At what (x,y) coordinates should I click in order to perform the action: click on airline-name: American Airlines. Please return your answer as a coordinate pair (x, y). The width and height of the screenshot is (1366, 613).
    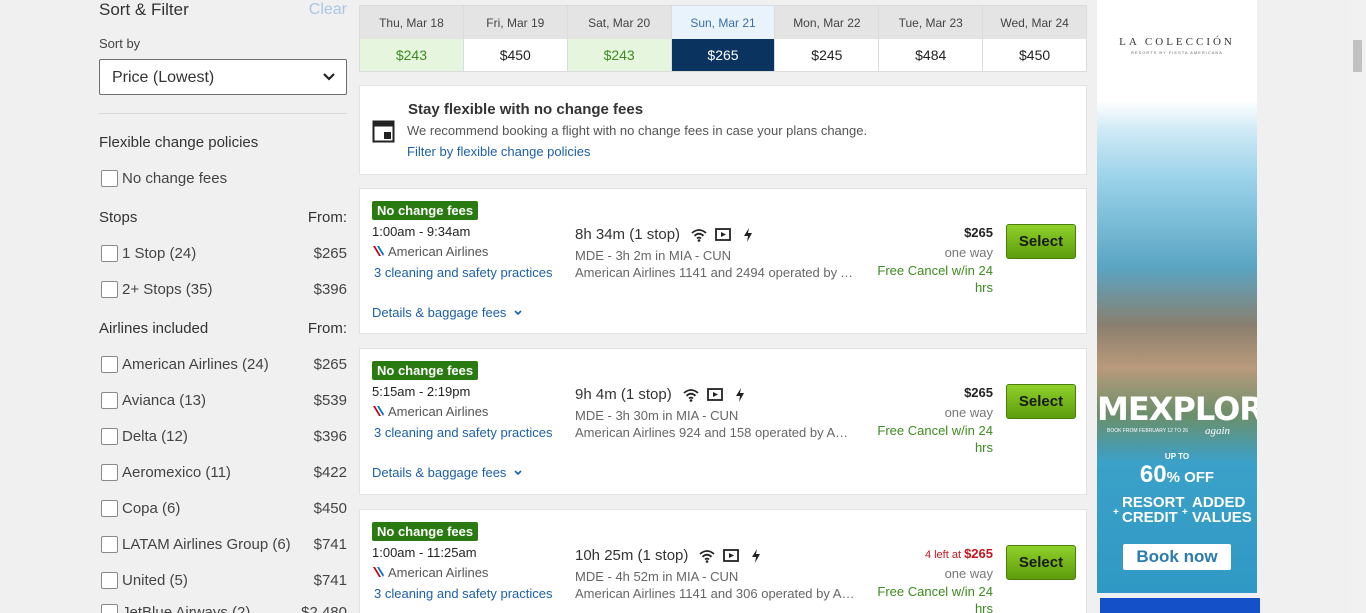
    Looking at the image, I should click on (430, 572).